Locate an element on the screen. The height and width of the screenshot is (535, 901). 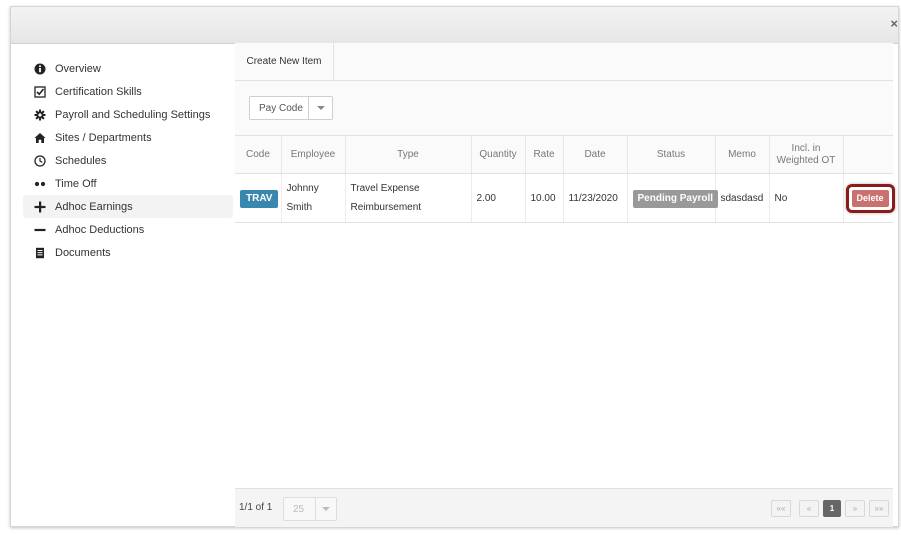
first-page-button: «« is located at coordinates (781, 508).